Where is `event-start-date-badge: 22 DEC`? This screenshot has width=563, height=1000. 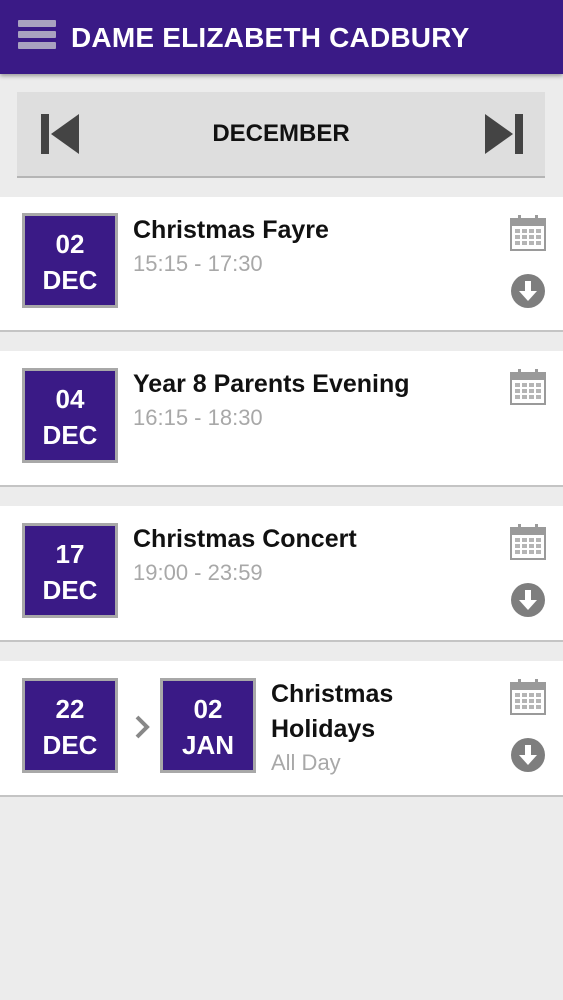 event-start-date-badge: 22 DEC is located at coordinates (70, 725).